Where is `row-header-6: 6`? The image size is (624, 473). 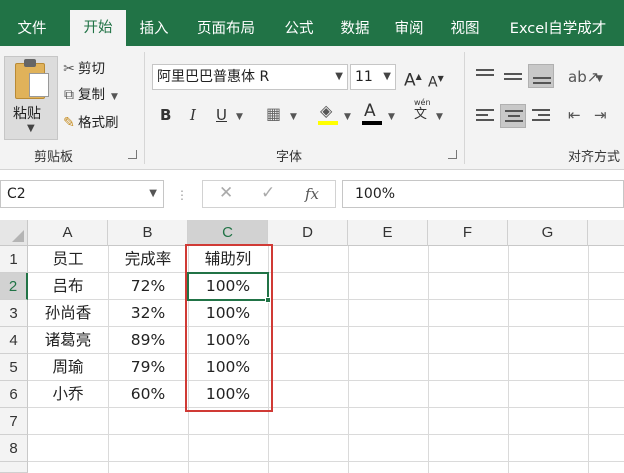 row-header-6: 6 is located at coordinates (14, 394).